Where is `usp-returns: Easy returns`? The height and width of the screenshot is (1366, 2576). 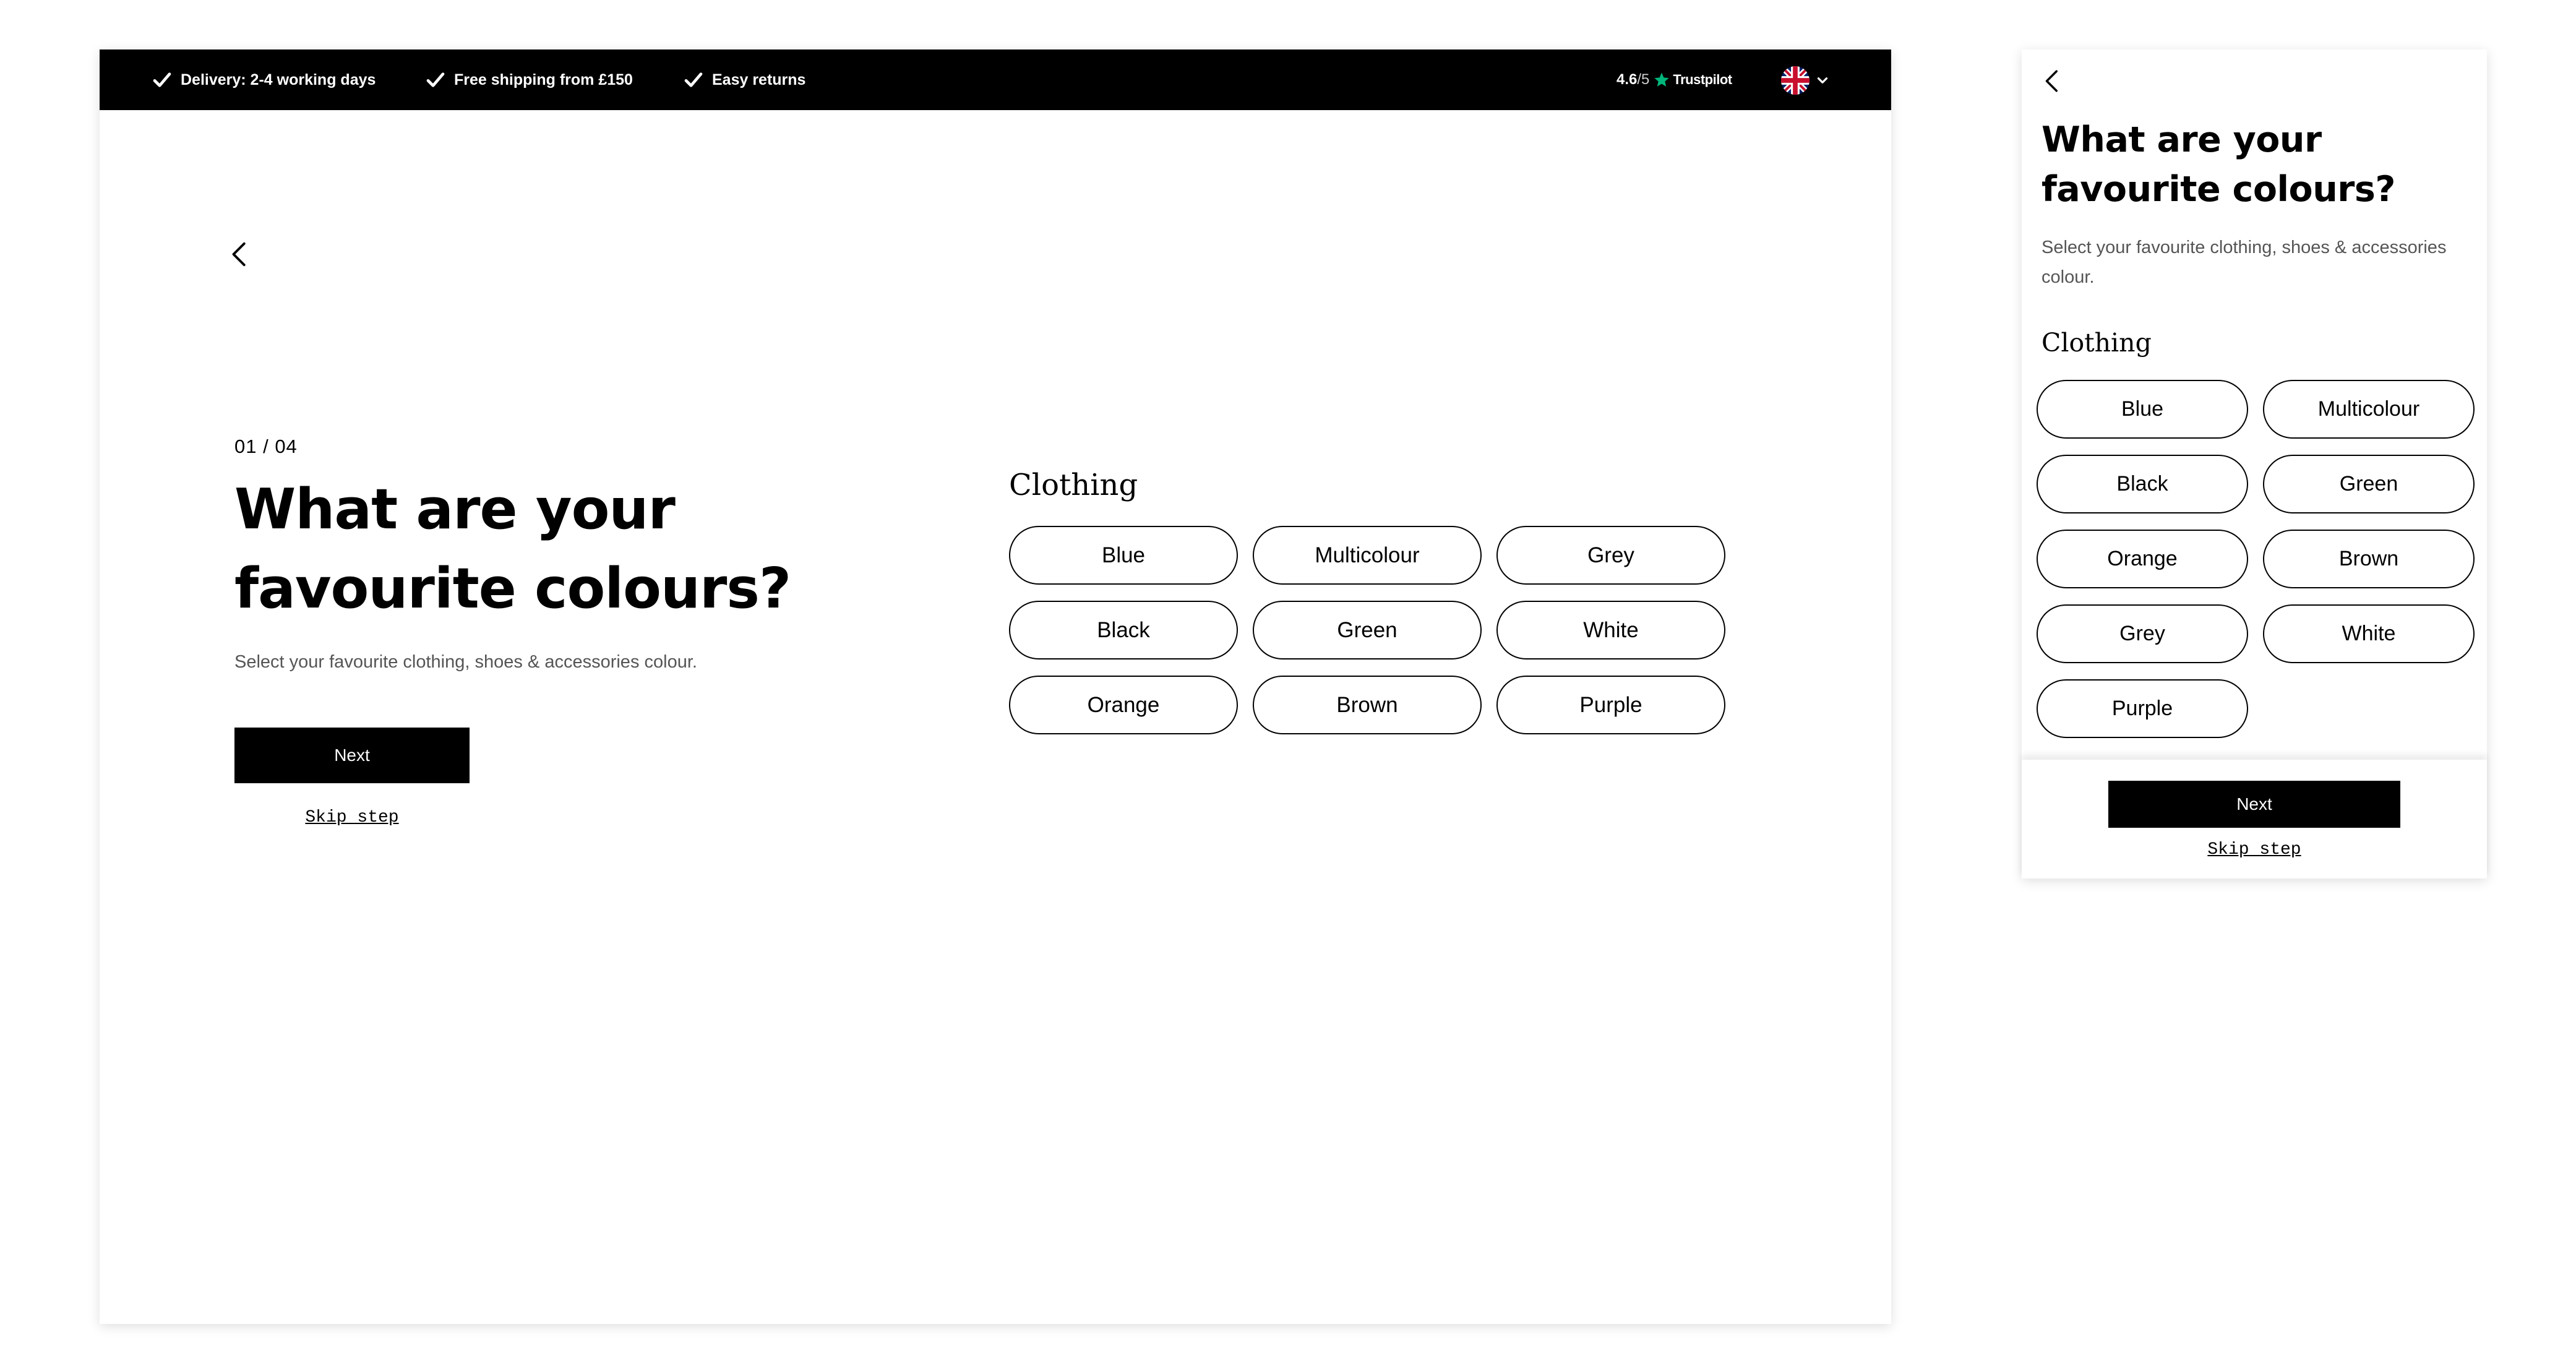 usp-returns: Easy returns is located at coordinates (744, 79).